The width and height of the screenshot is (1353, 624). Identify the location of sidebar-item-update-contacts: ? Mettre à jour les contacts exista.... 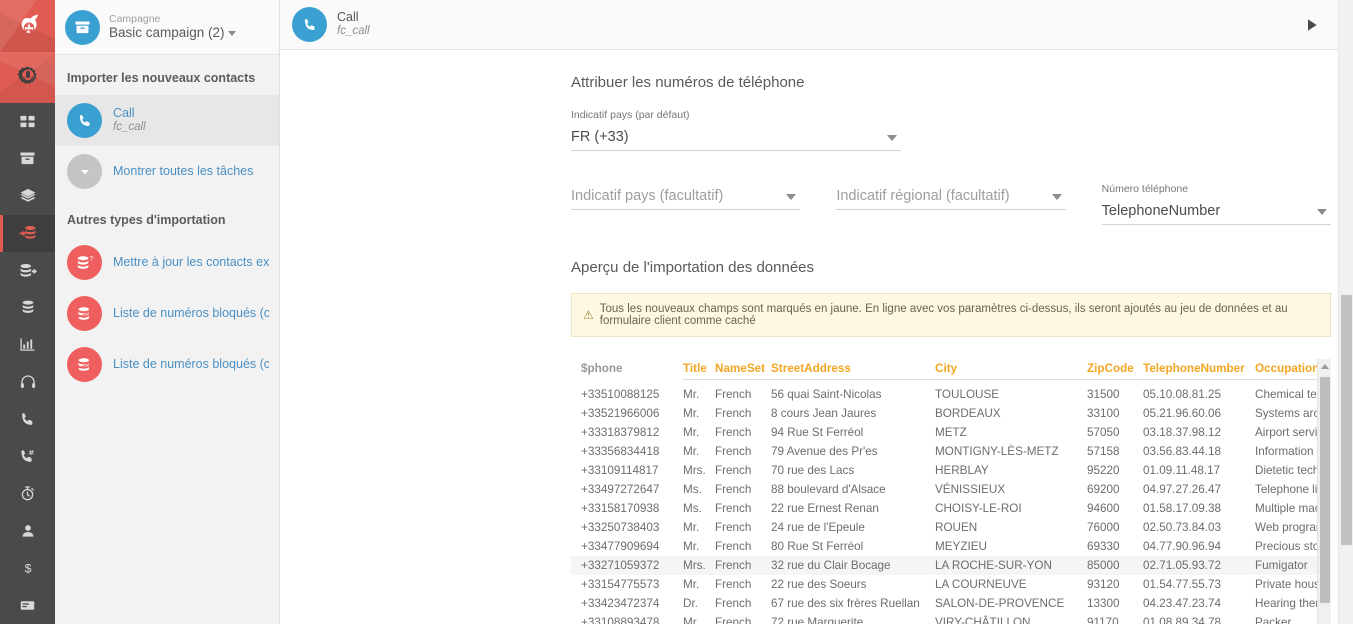
(167, 262).